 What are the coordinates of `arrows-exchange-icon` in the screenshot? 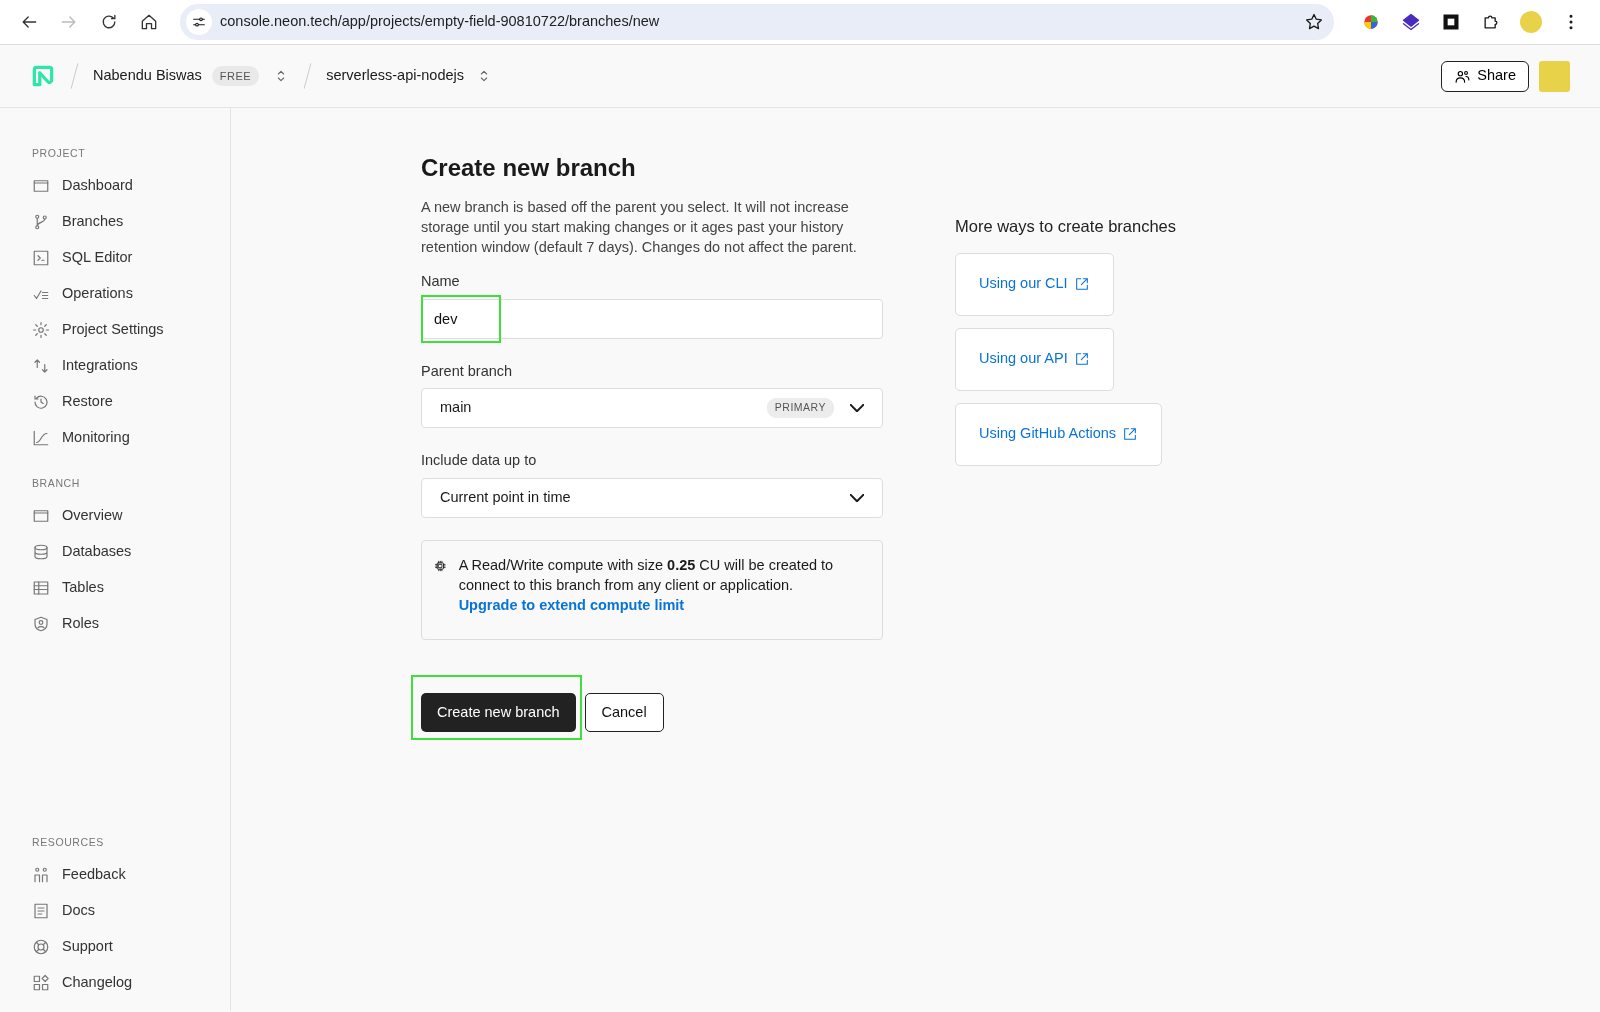 It's located at (41, 365).